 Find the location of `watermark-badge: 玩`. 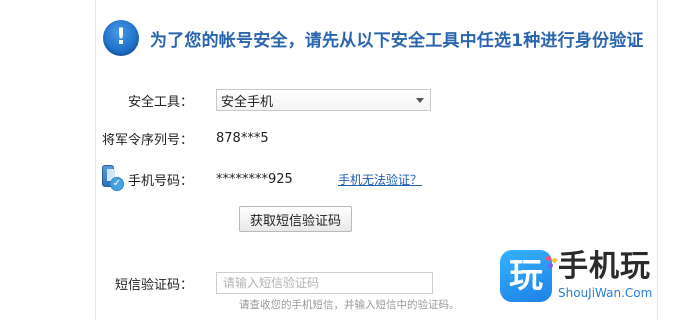

watermark-badge: 玩 is located at coordinates (528, 276).